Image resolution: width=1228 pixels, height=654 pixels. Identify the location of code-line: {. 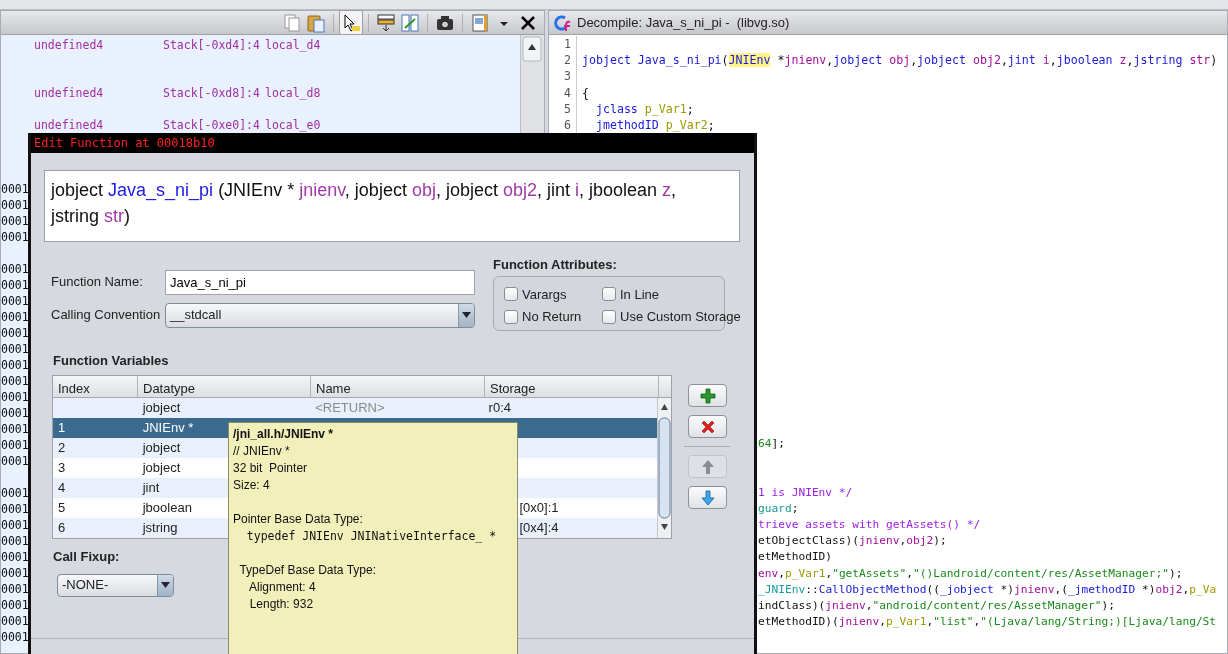
(585, 92).